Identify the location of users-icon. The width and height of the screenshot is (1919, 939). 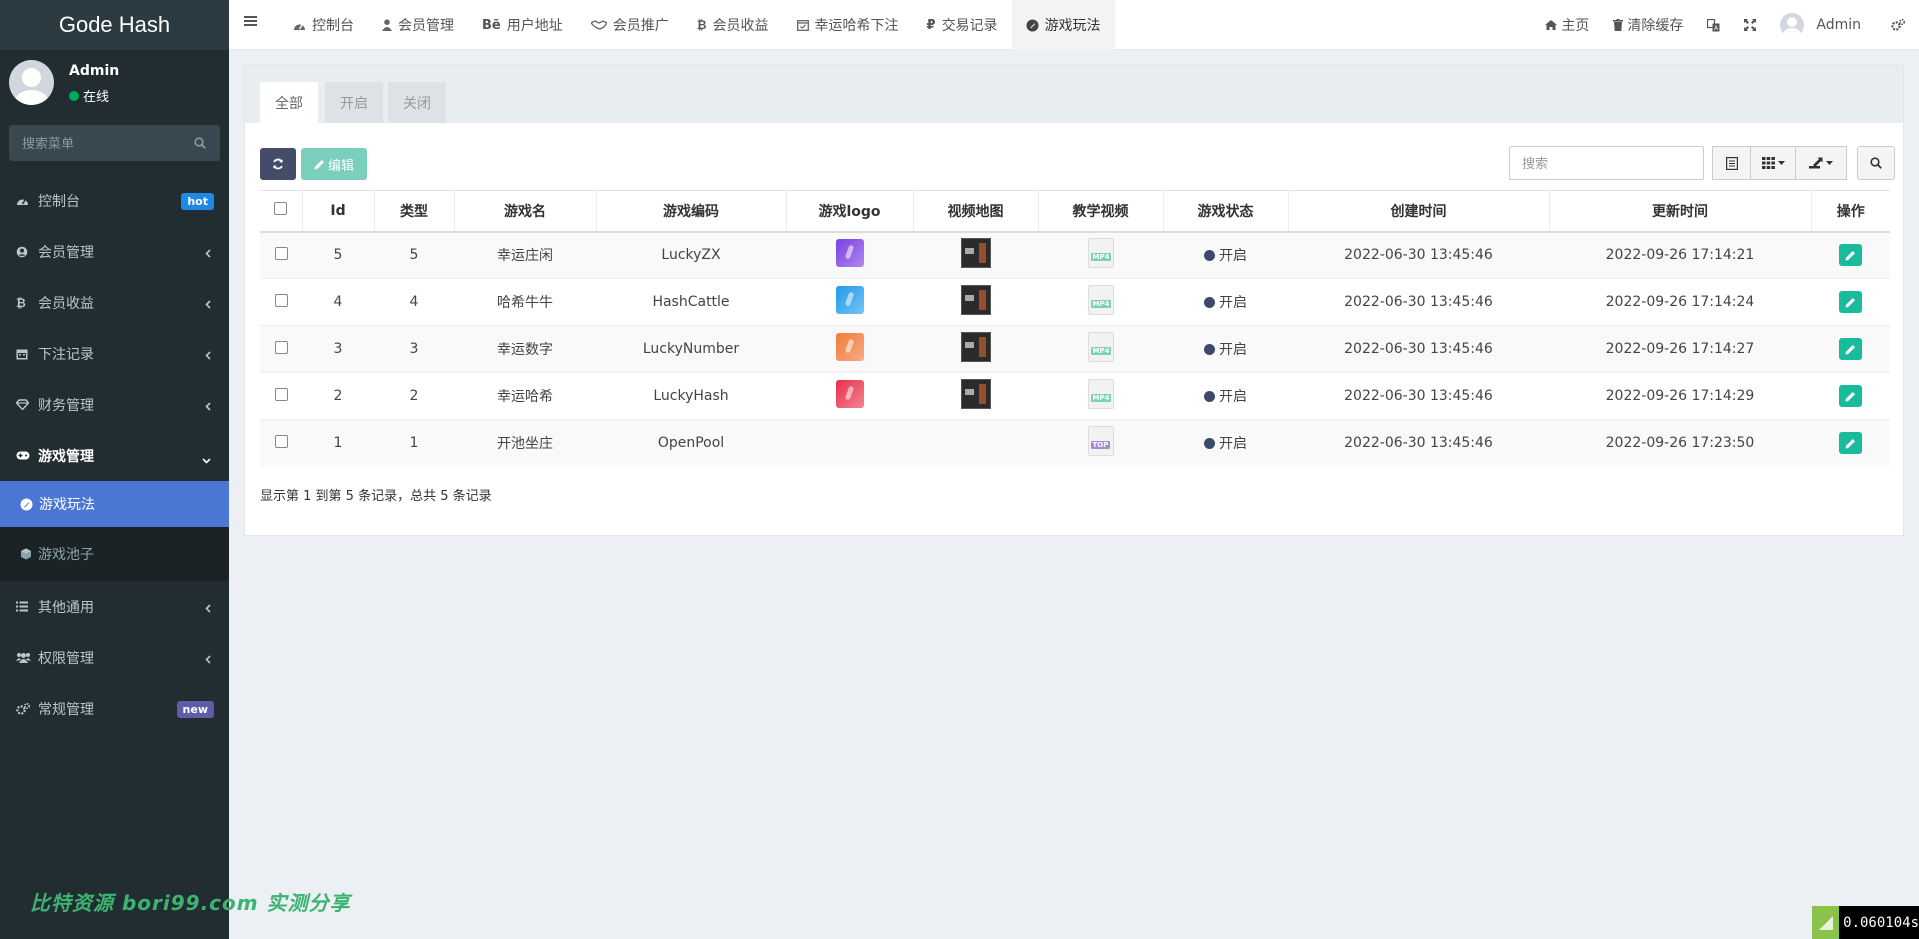
(25, 657).